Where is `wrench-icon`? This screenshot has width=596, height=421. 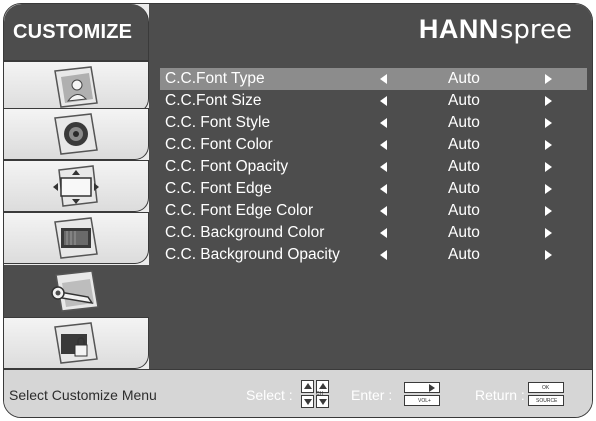
wrench-icon is located at coordinates (74, 291).